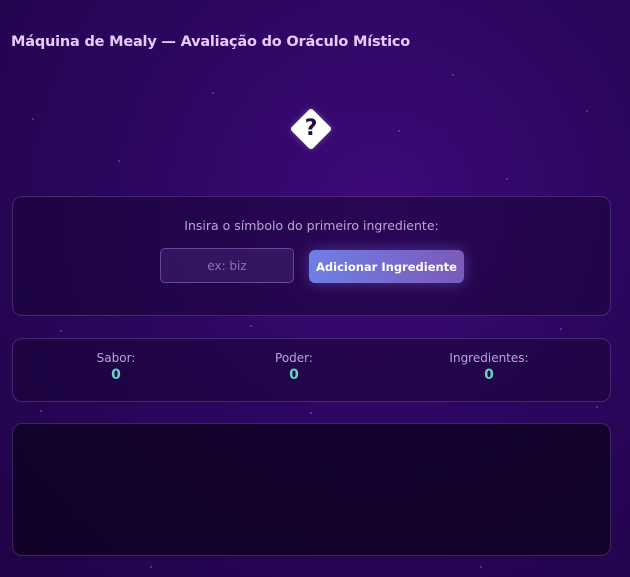  What do you see at coordinates (489, 375) in the screenshot?
I see `stat-ingredients-value: 0` at bounding box center [489, 375].